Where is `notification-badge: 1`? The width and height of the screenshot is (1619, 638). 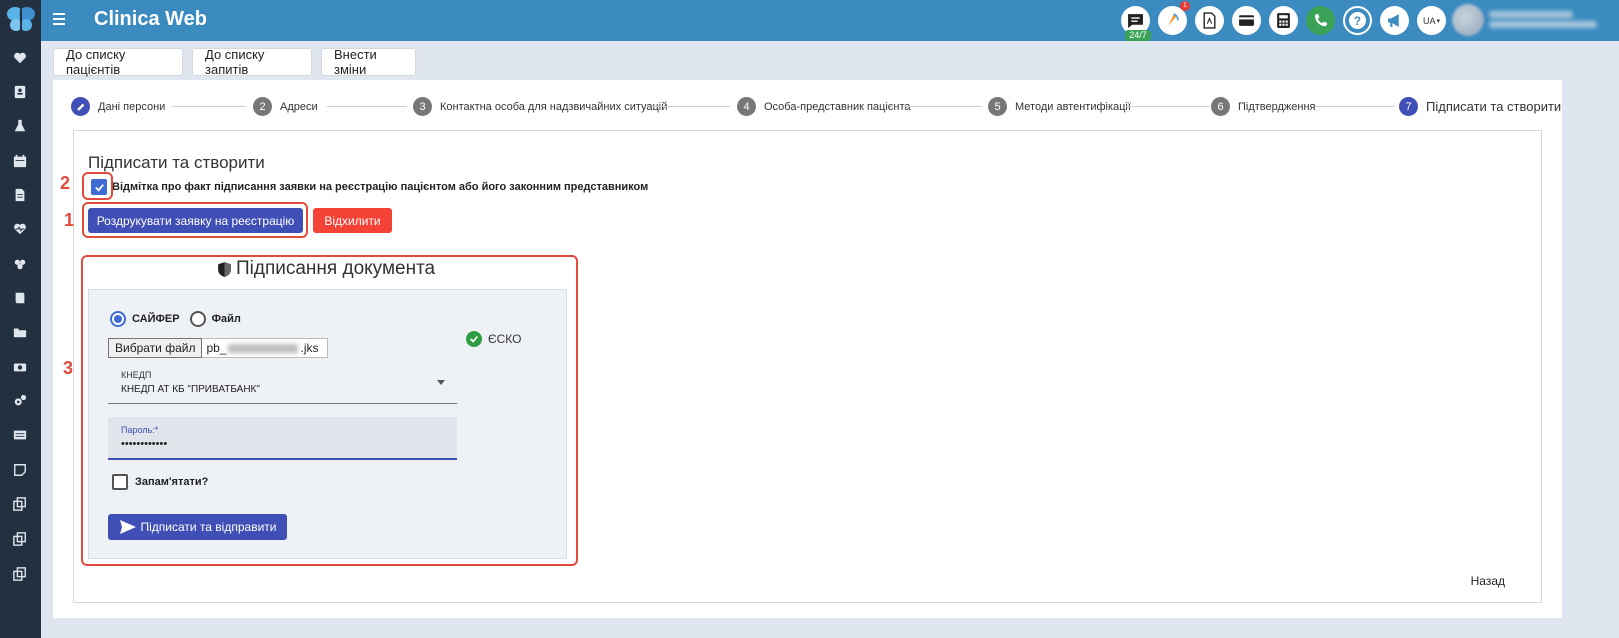 notification-badge: 1 is located at coordinates (1185, 6).